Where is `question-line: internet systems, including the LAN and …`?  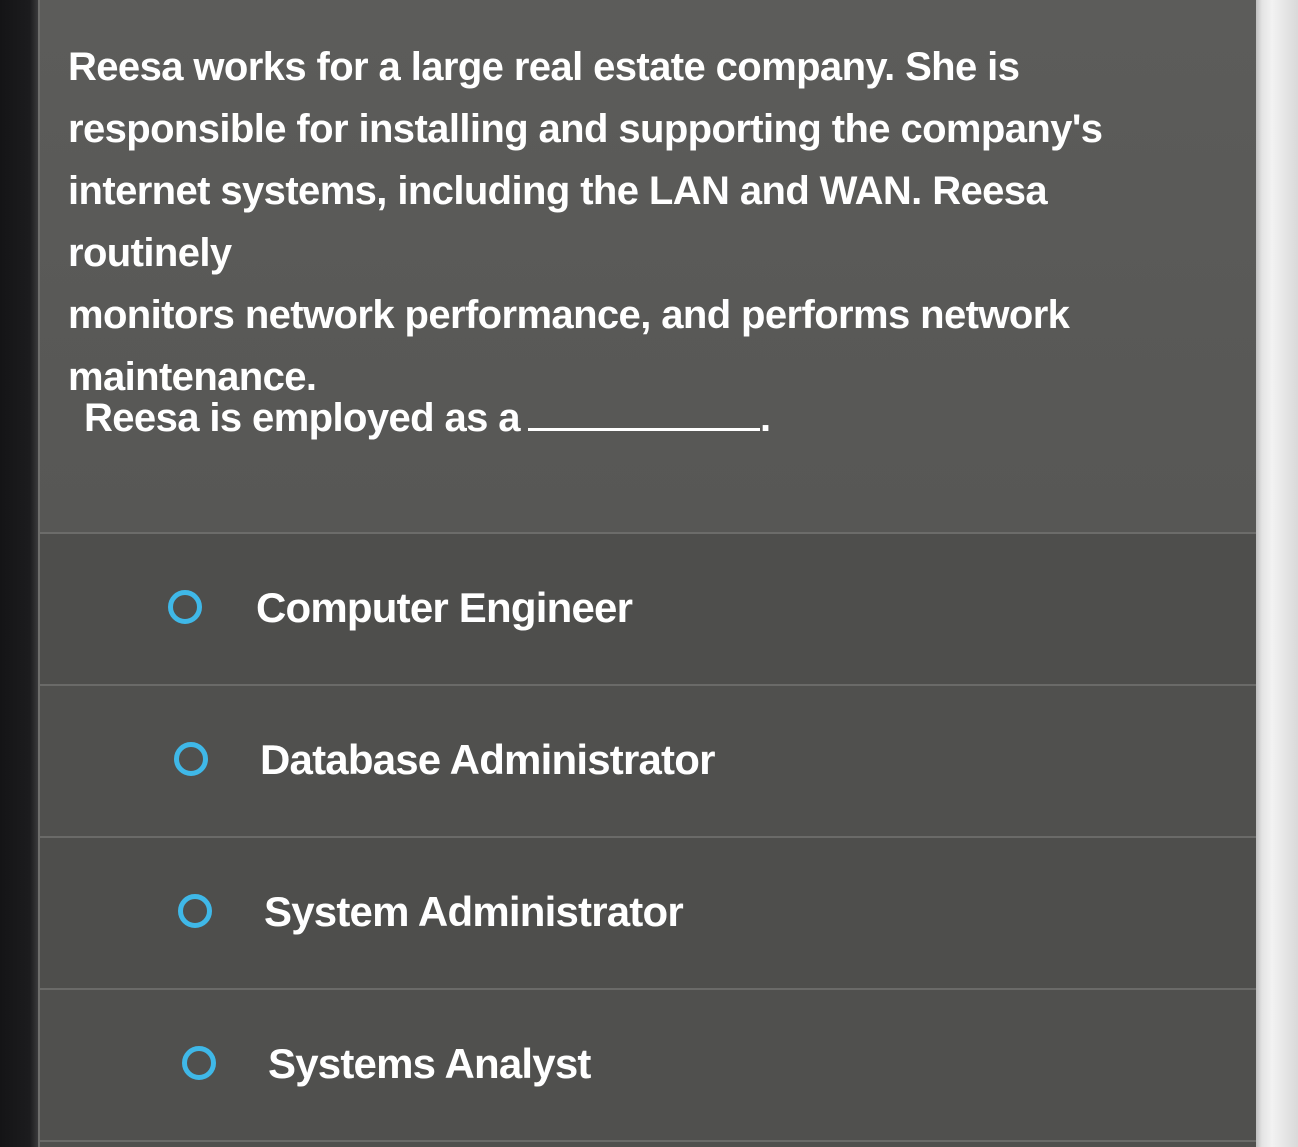 question-line: internet systems, including the LAN and … is located at coordinates (558, 222).